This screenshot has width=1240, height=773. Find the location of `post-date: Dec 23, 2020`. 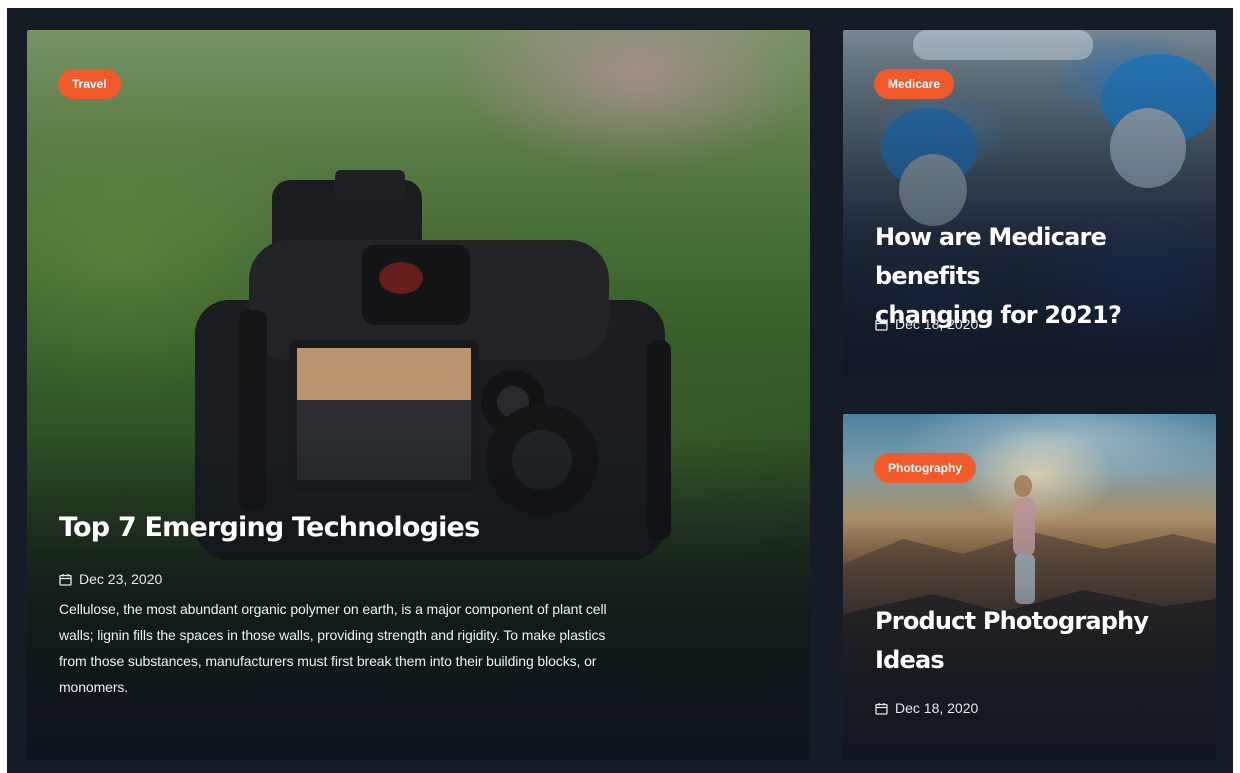

post-date: Dec 23, 2020 is located at coordinates (110, 579).